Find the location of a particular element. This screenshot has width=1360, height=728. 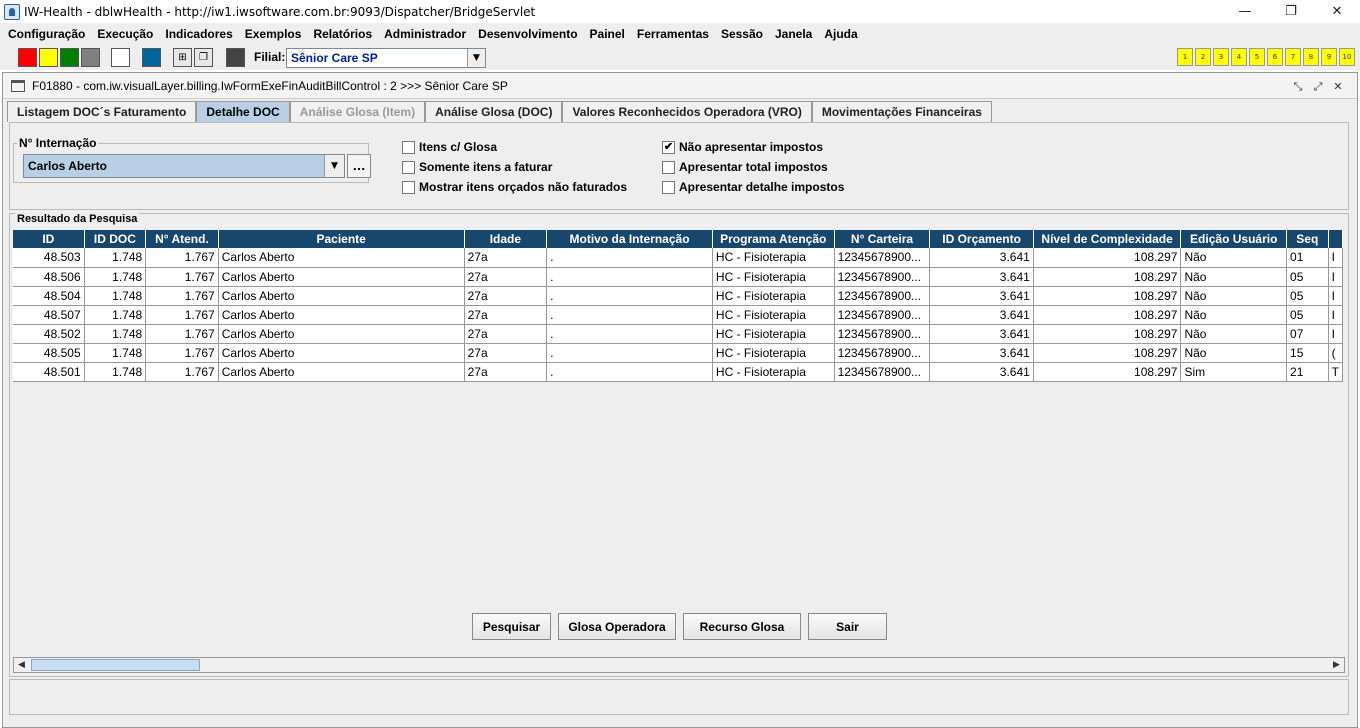

sair-button: Sair is located at coordinates (847, 626).